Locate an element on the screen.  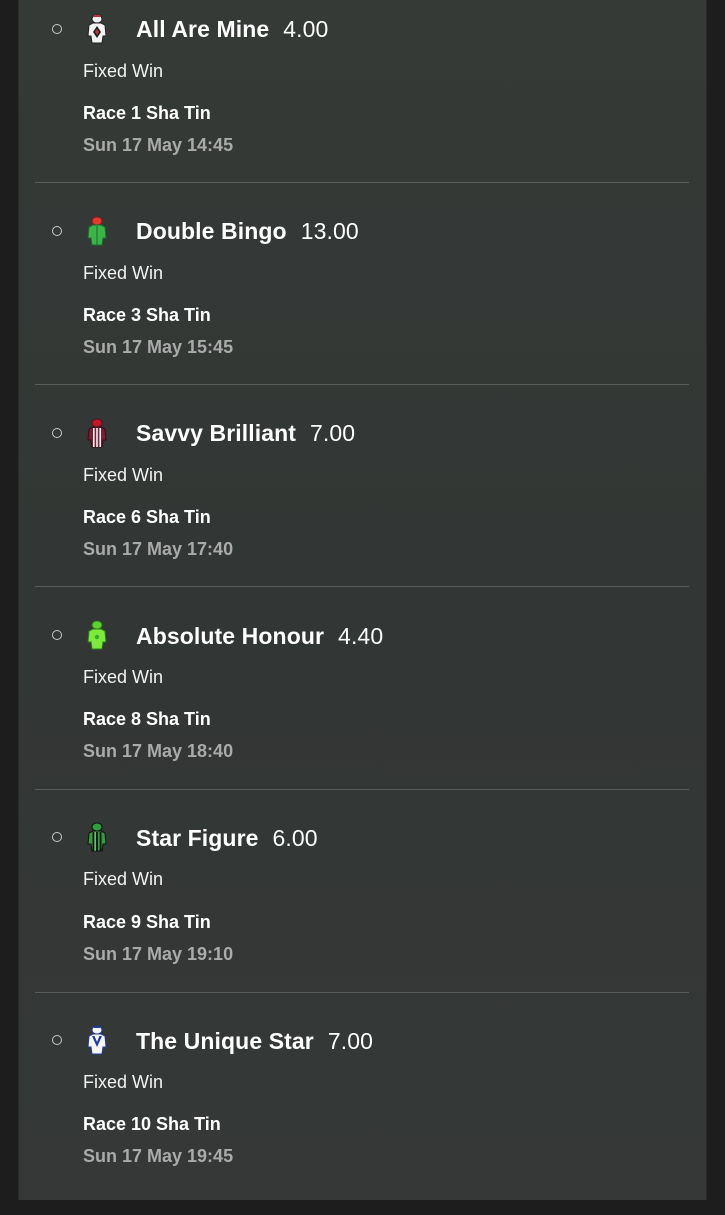
race-info: Race 8 Sha Tin is located at coordinates (147, 719).